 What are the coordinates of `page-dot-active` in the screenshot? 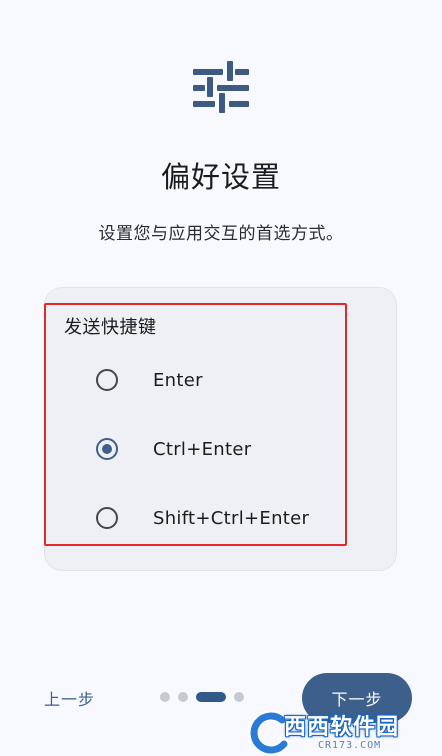 It's located at (211, 697).